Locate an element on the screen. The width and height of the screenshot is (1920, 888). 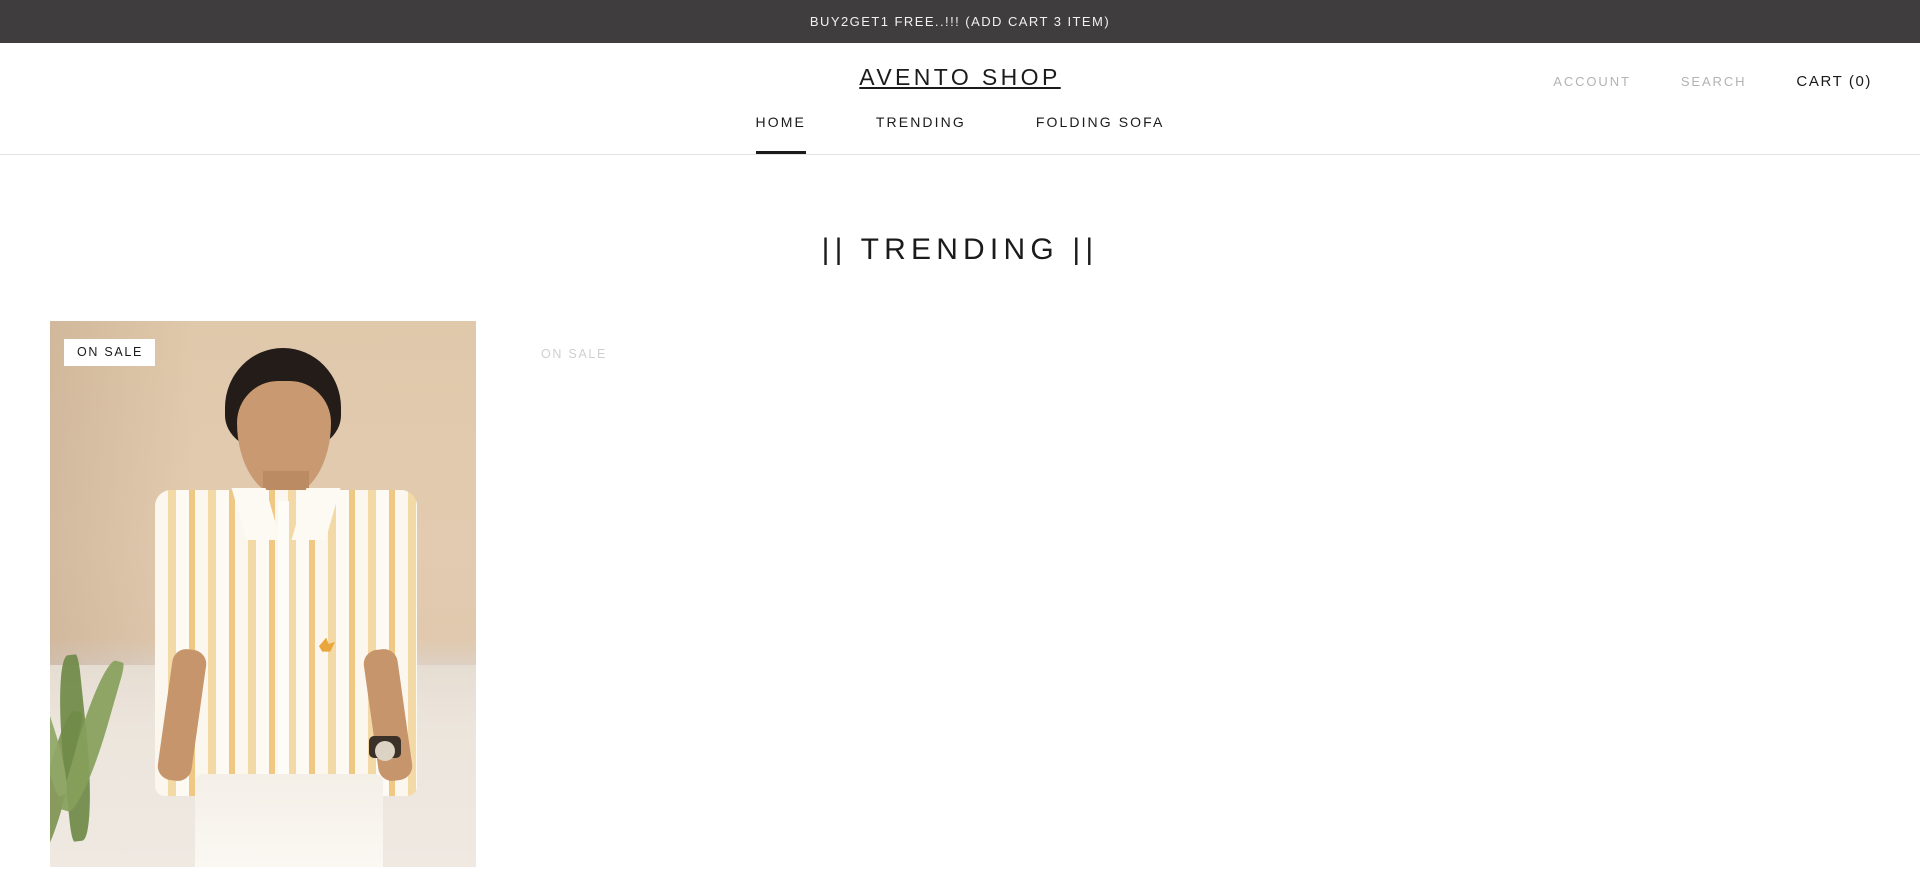
product-photo-backdrop is located at coordinates (263, 594).